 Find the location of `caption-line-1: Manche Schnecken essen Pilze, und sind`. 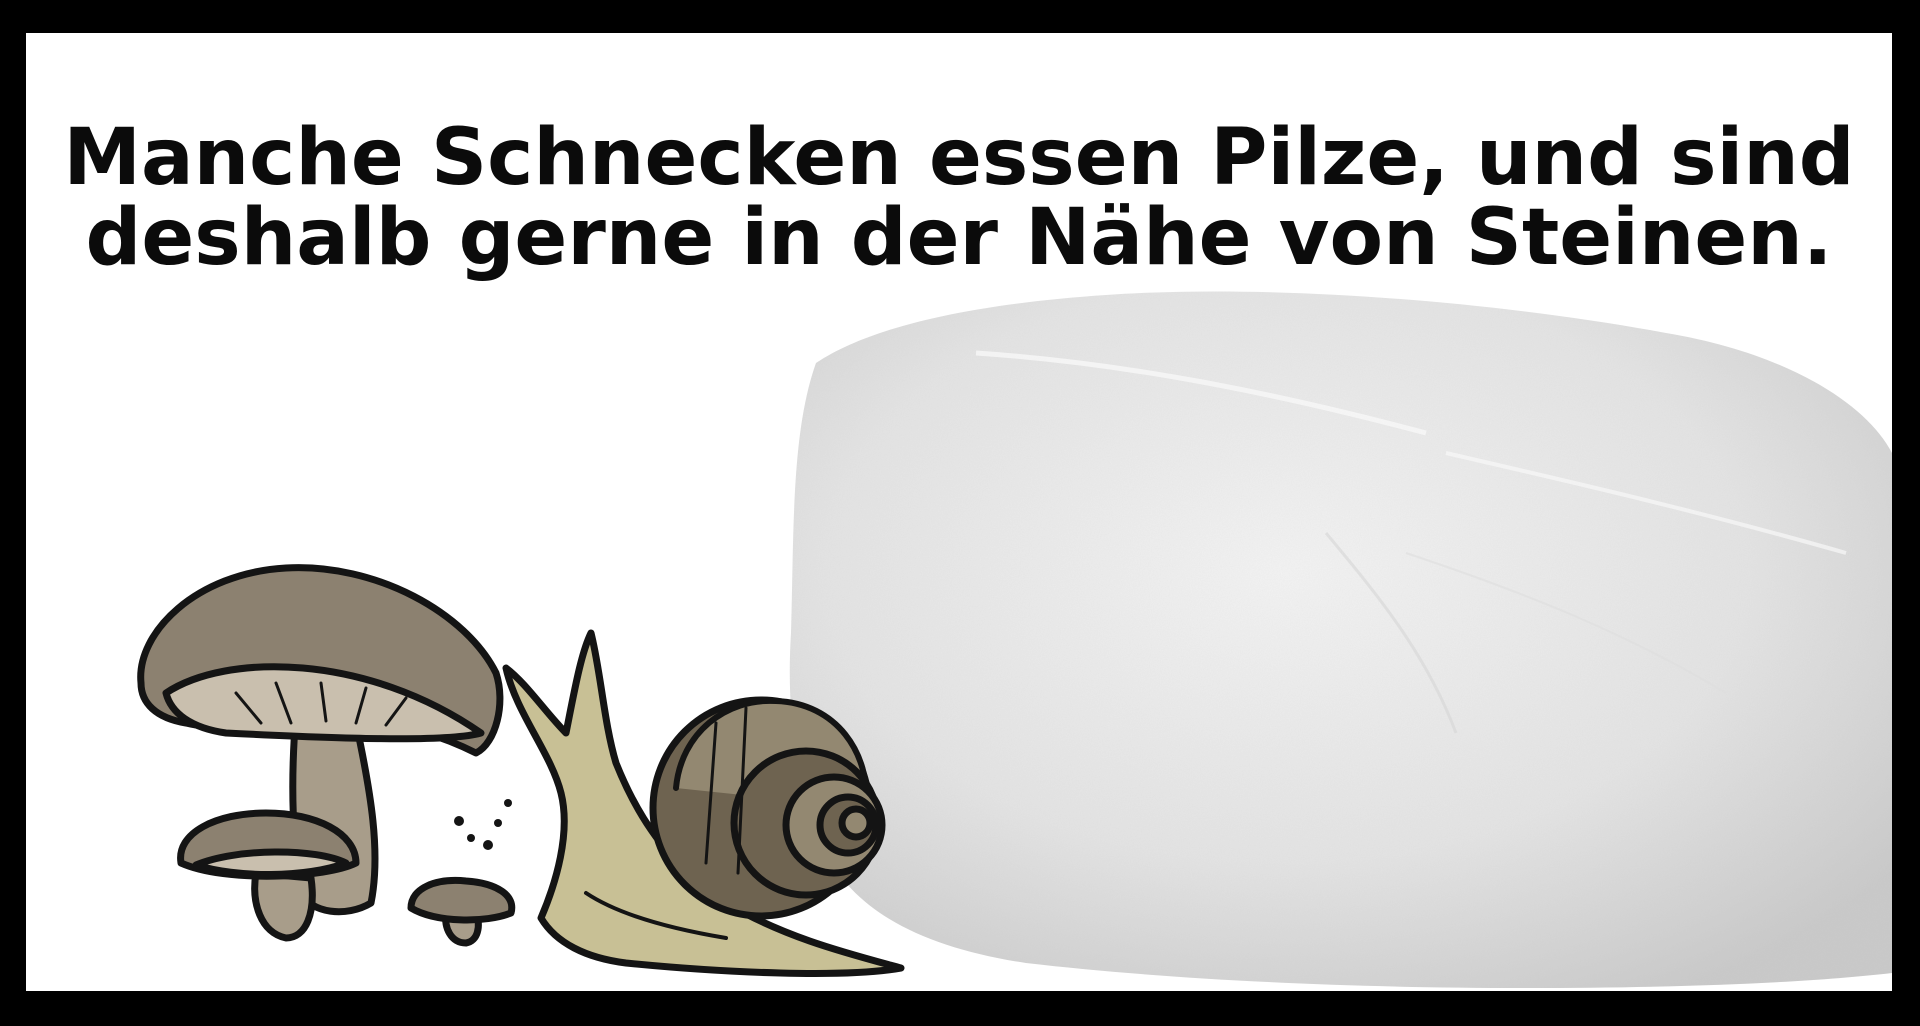

caption-line-1: Manche Schnecken essen Pilze, und sind is located at coordinates (959, 158).